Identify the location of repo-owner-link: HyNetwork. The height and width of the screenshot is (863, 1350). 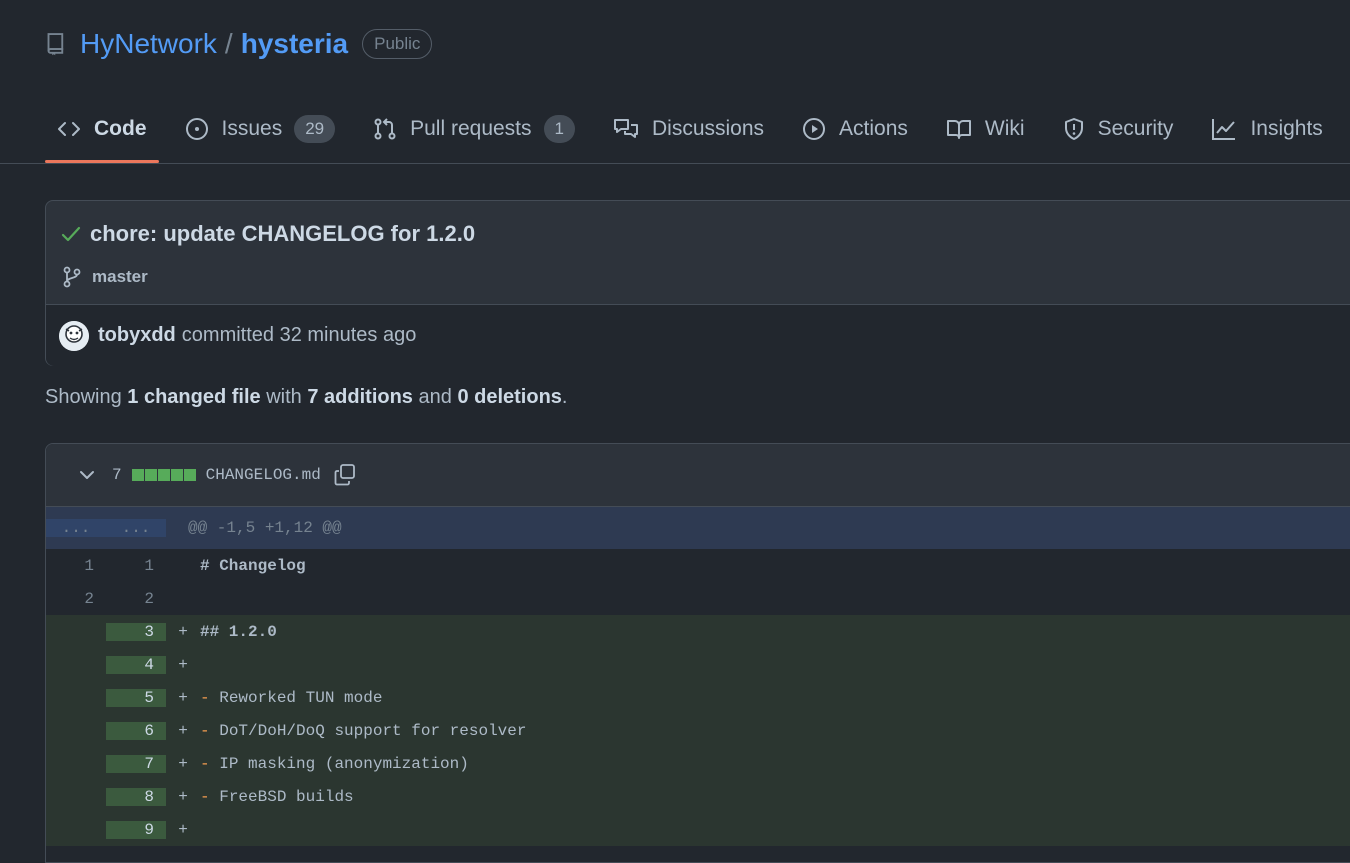
(148, 44).